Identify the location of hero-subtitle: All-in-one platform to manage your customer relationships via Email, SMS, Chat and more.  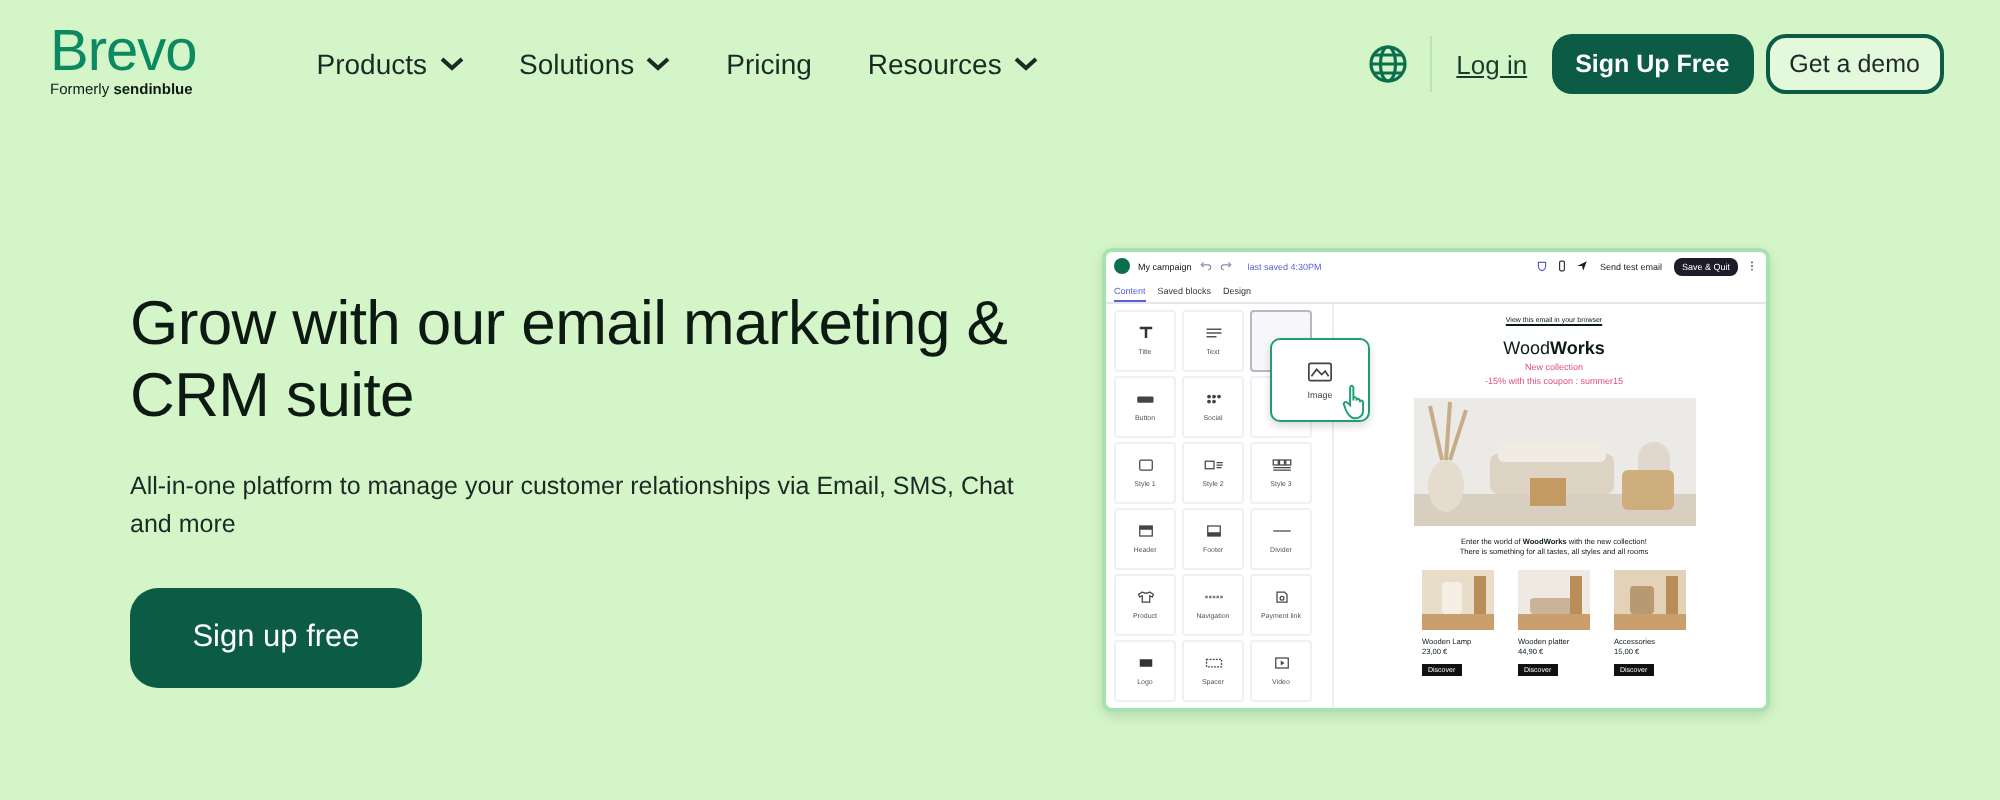
(573, 506).